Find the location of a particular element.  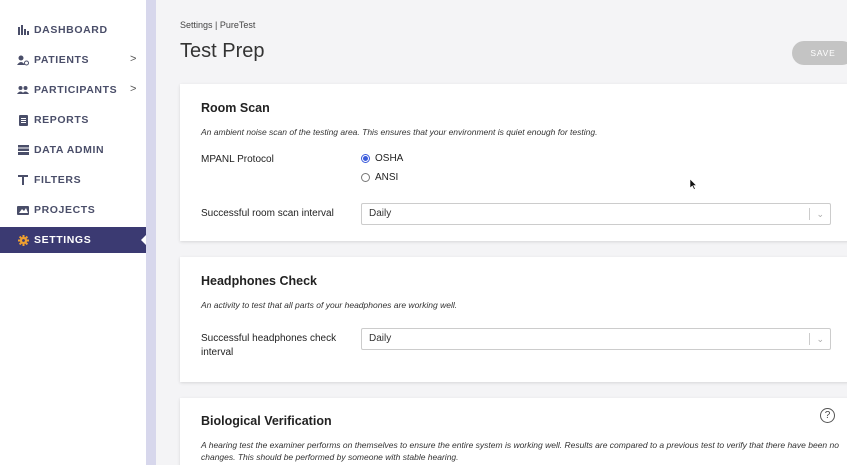

radio-ansi: ANSI is located at coordinates (379, 177).